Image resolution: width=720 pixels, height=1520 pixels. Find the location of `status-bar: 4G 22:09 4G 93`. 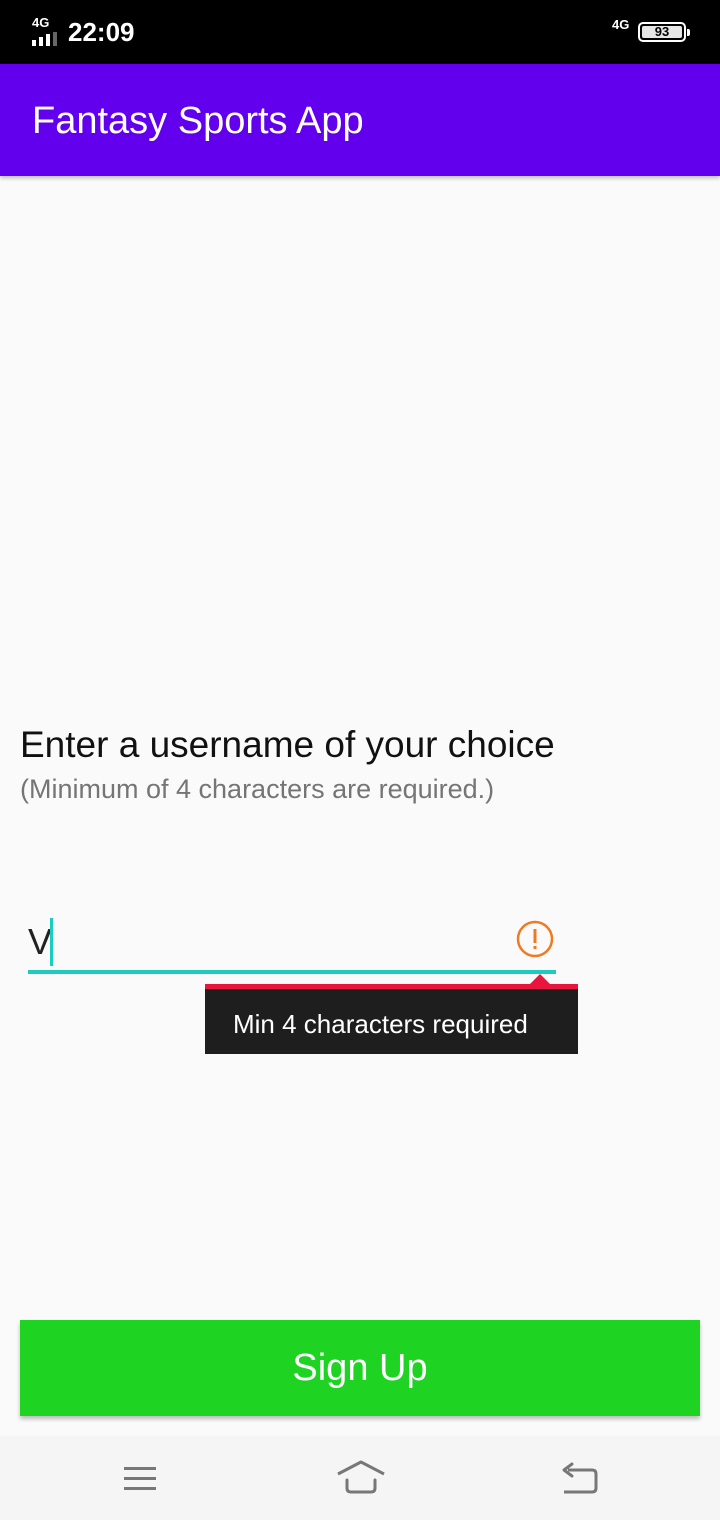

status-bar: 4G 22:09 4G 93 is located at coordinates (360, 32).